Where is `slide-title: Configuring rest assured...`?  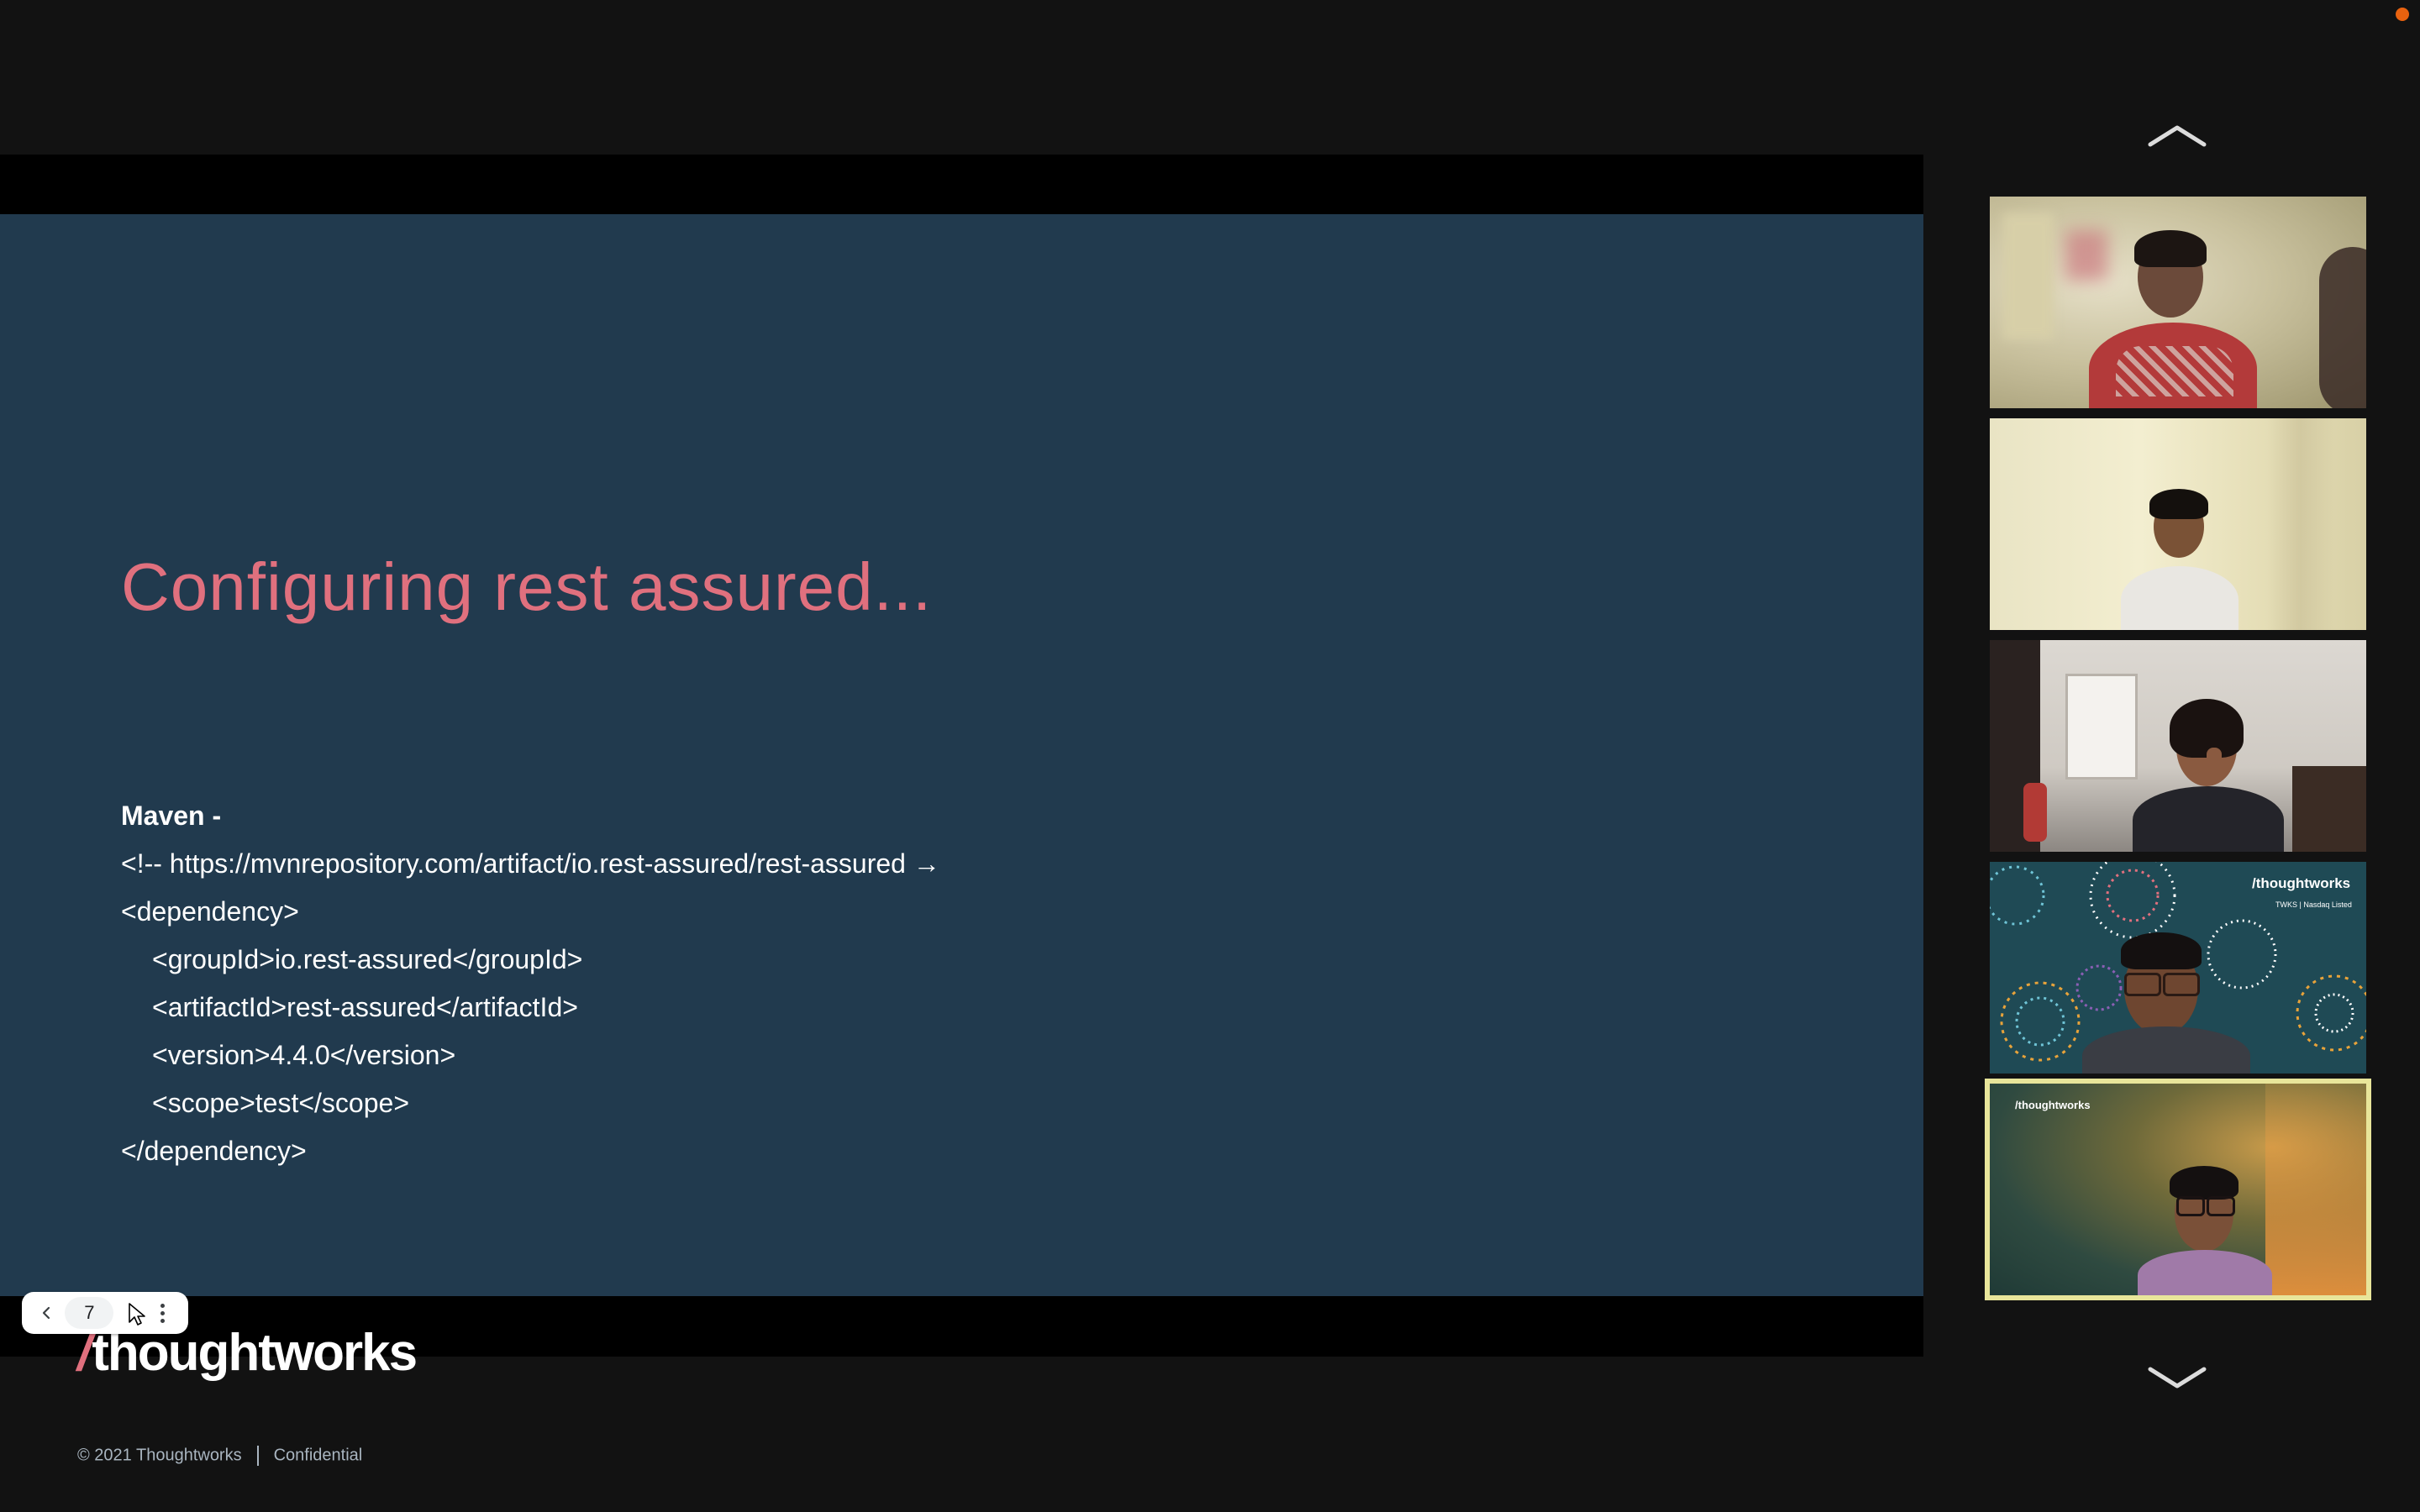
slide-title: Configuring rest assured... is located at coordinates (527, 586).